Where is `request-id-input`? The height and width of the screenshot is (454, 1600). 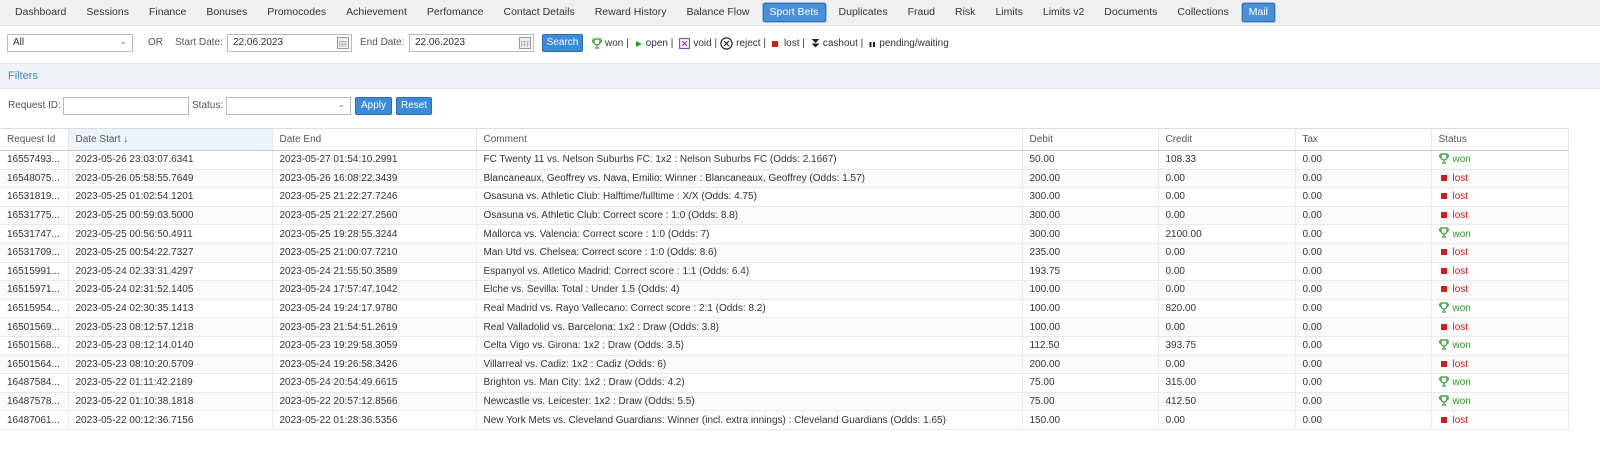 request-id-input is located at coordinates (126, 106).